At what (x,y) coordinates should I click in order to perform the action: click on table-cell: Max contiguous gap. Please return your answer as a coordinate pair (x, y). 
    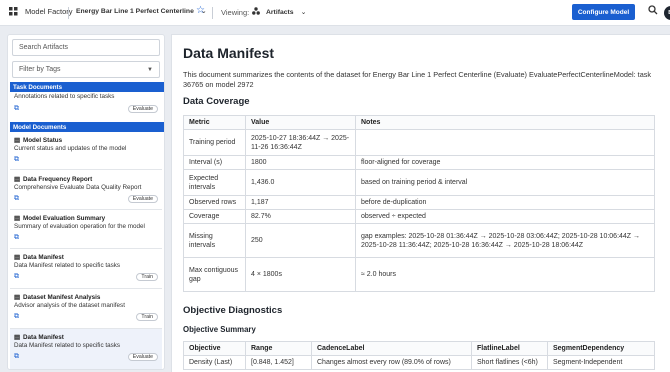
    Looking at the image, I should click on (214, 274).